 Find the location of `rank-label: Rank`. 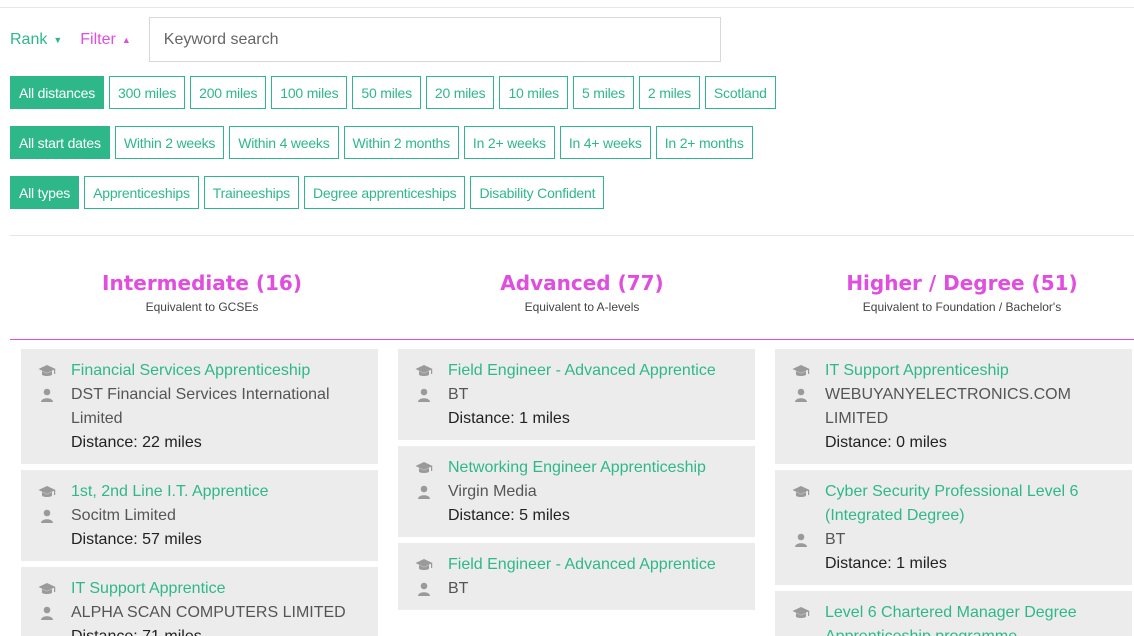

rank-label: Rank is located at coordinates (29, 39).